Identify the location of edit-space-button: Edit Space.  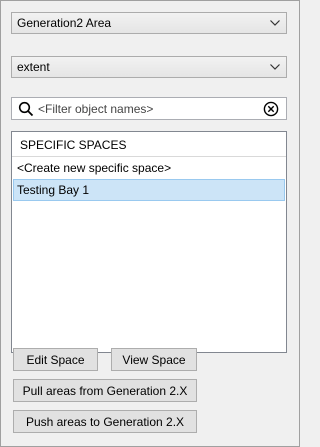
(55, 359).